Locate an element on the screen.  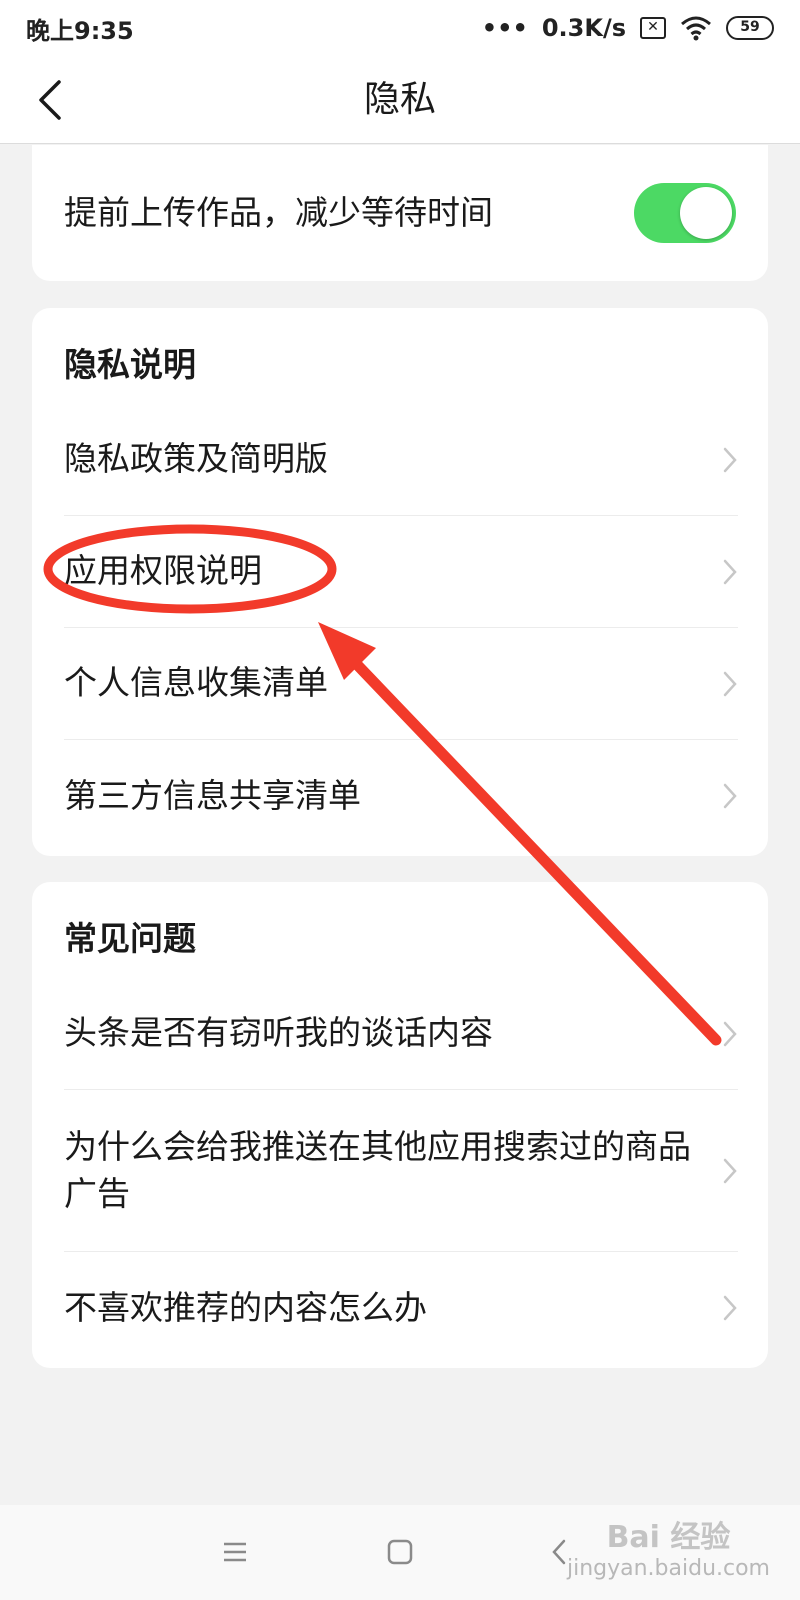
list-item-label: 不喜欢推荐的内容怎么办 is located at coordinates (245, 1307).